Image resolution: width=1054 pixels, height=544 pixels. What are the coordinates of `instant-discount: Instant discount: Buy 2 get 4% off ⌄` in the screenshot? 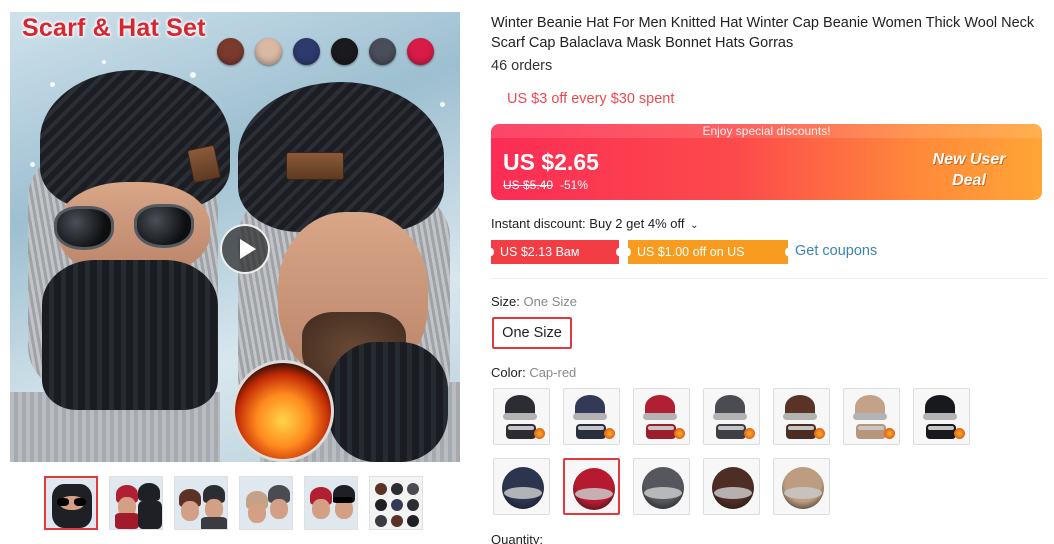 It's located at (594, 223).